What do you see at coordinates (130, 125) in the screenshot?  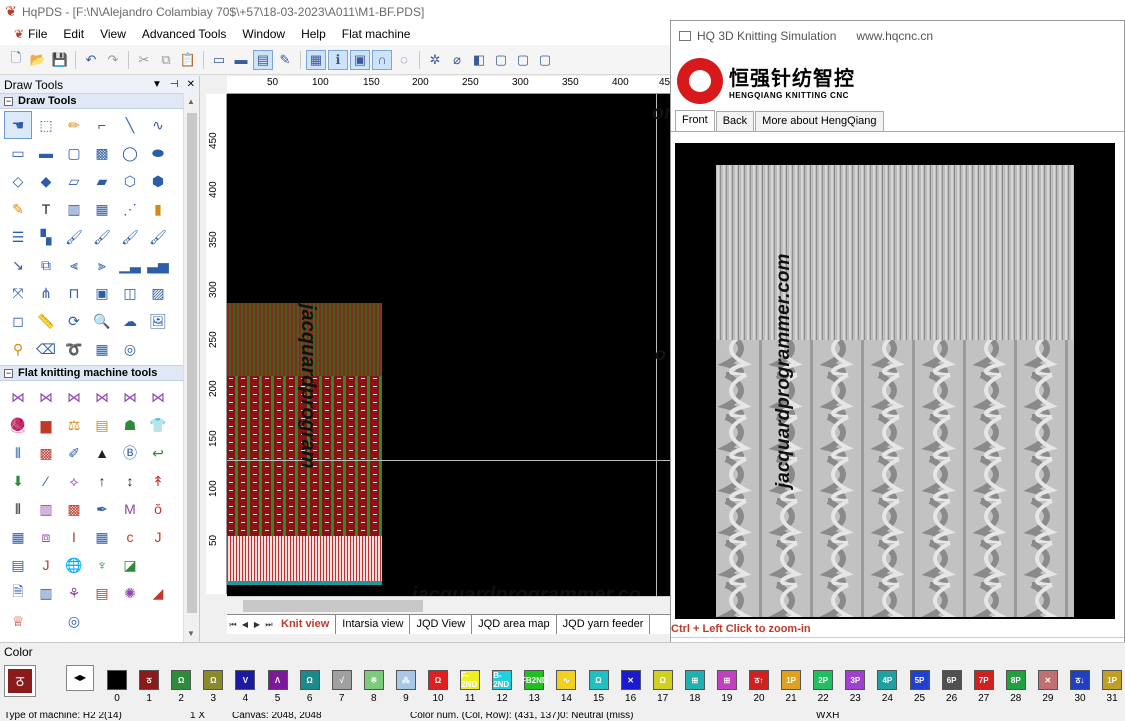 I see `line-icon: ╲` at bounding box center [130, 125].